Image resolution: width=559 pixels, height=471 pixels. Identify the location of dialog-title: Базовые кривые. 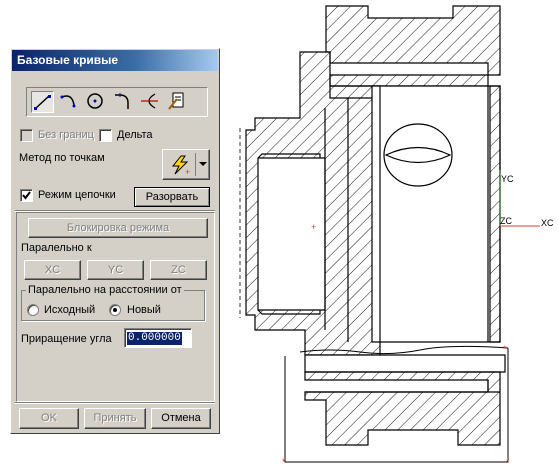
(115, 60).